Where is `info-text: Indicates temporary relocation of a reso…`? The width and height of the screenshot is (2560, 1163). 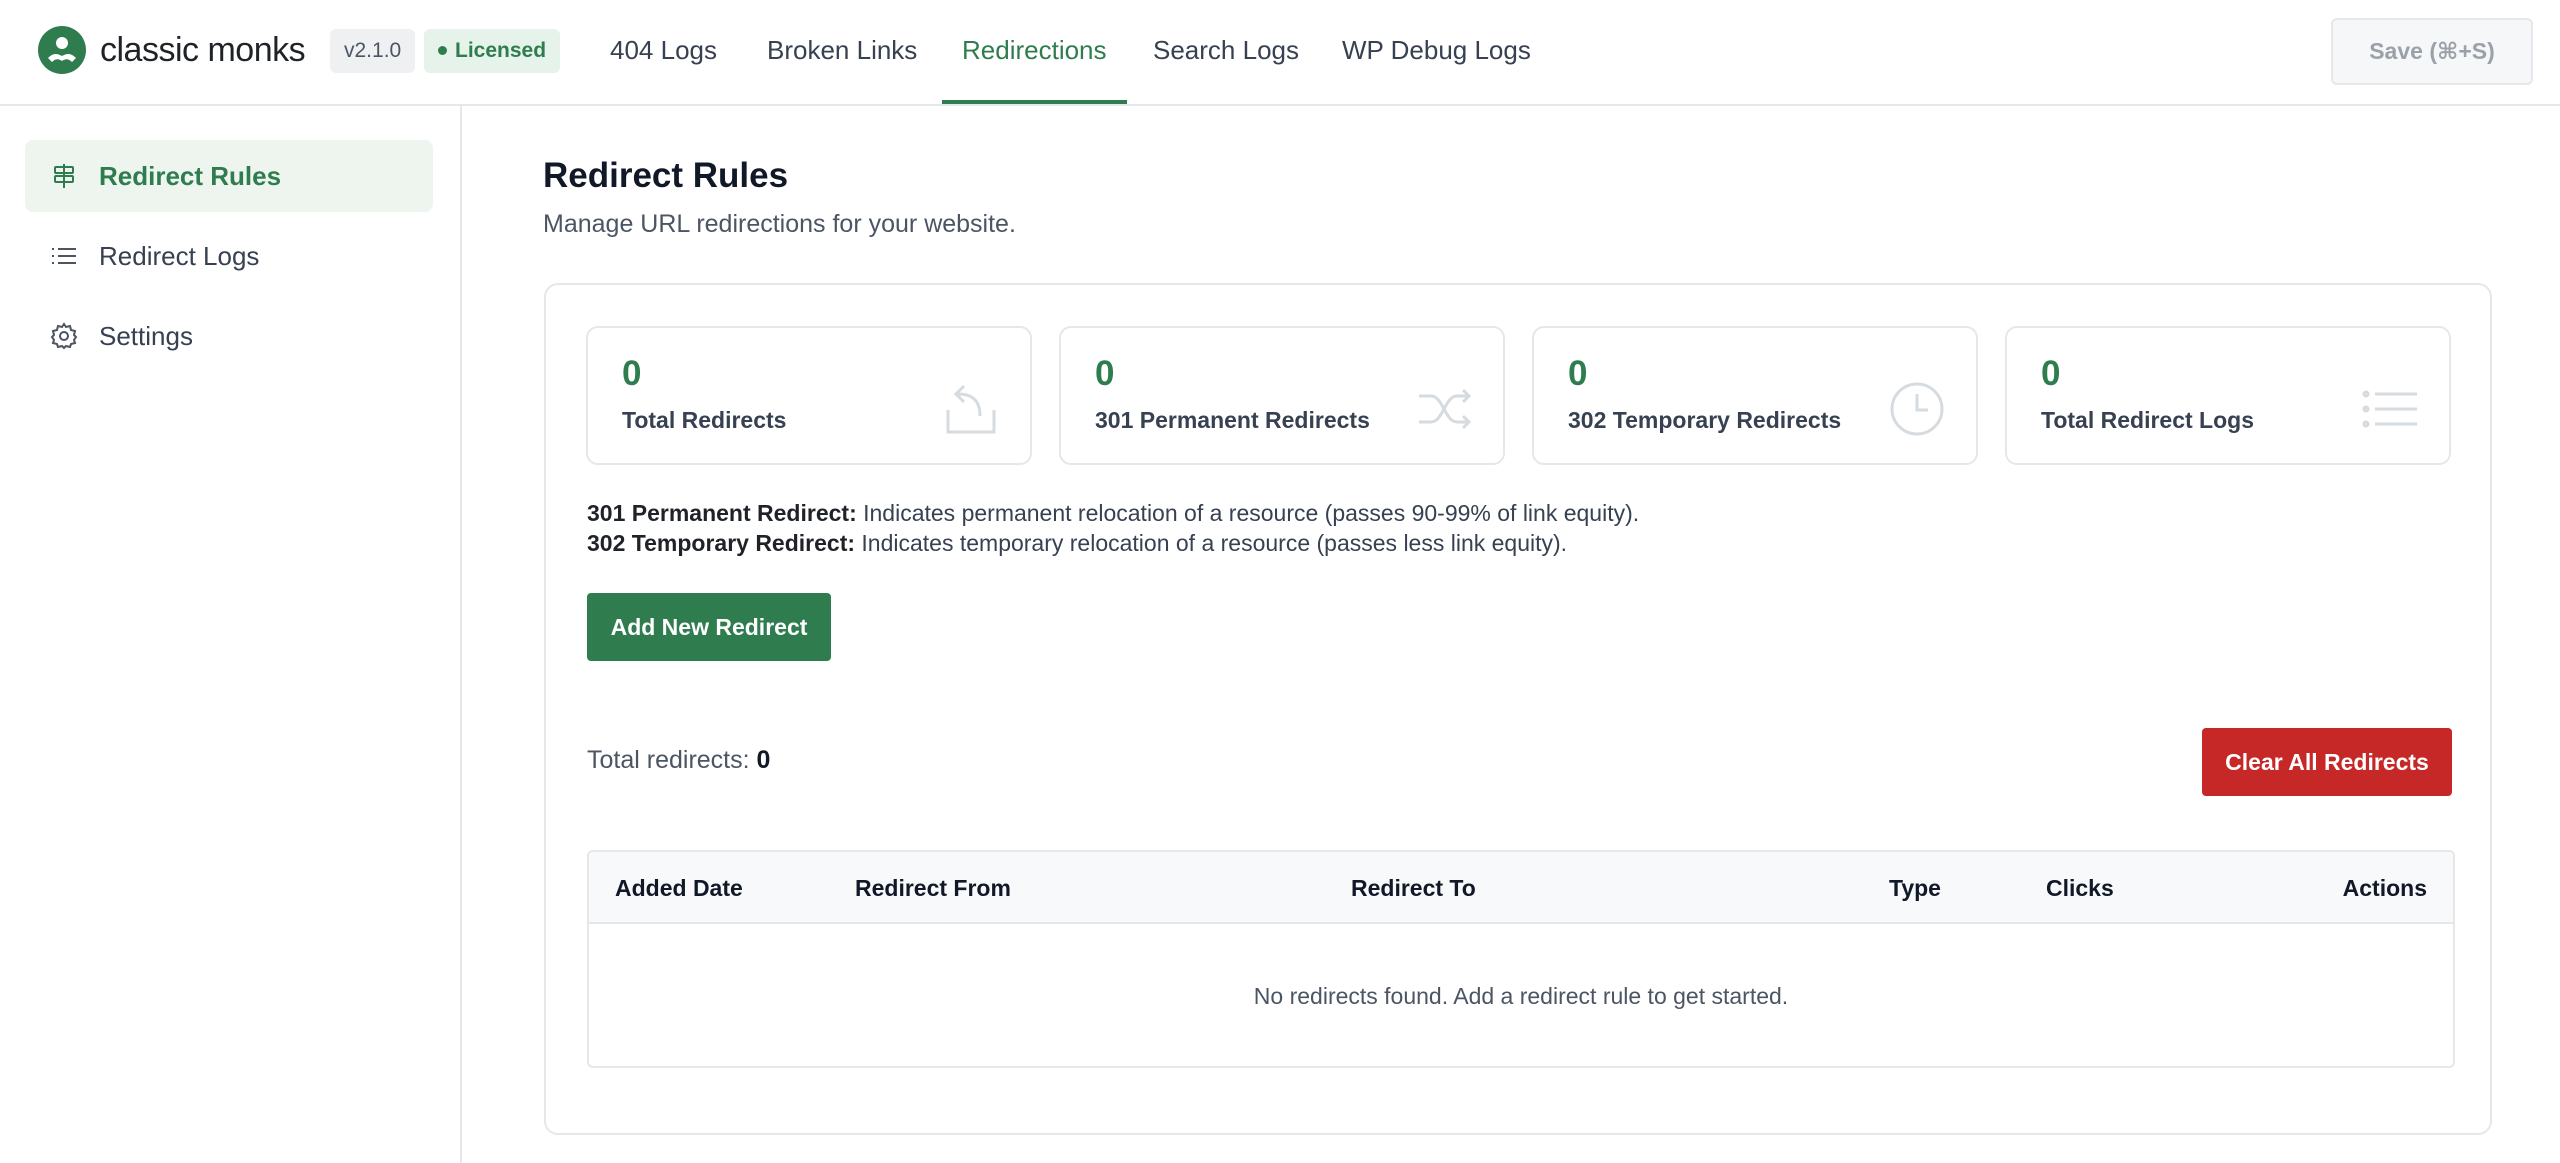
info-text: Indicates temporary relocation of a reso… is located at coordinates (1211, 543).